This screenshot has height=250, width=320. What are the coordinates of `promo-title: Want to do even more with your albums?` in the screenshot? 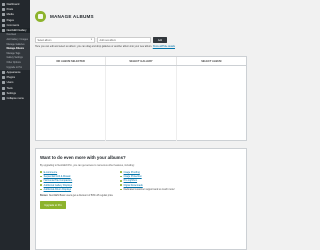 It's located at (83, 157).